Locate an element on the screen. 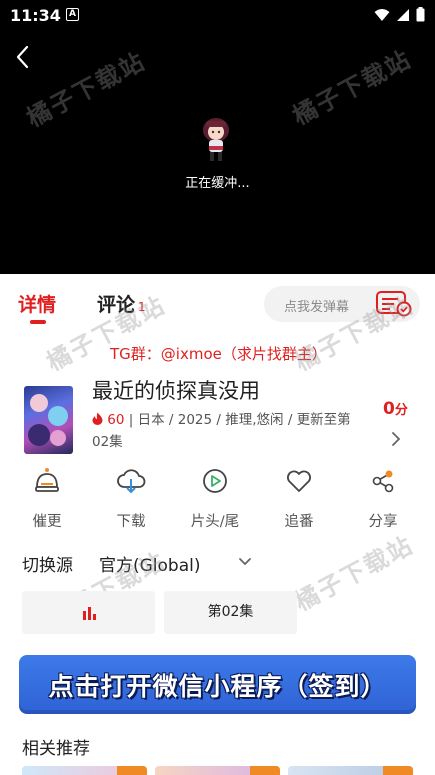  danmaku-placeholder: 点我发弹幕 is located at coordinates (317, 307).